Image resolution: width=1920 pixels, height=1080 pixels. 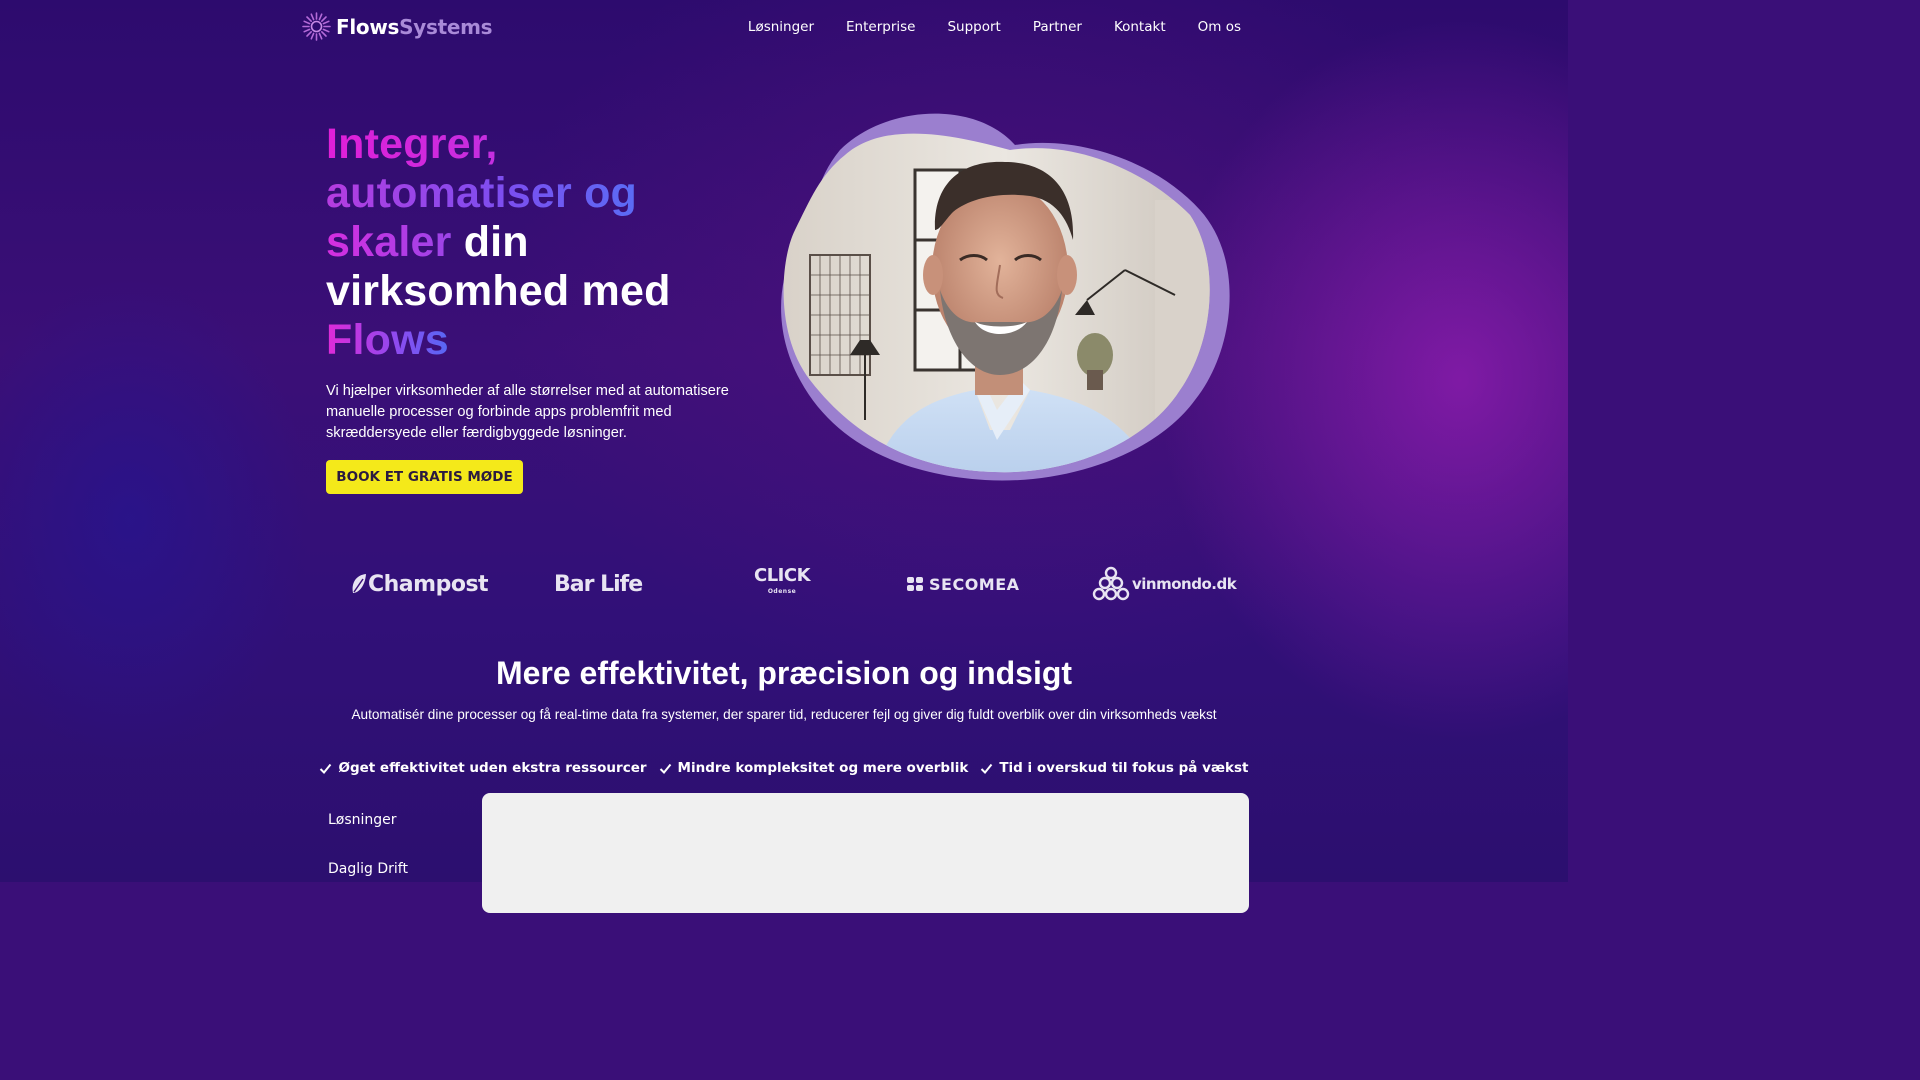 I want to click on headline-word-din: din, so click(x=490, y=242).